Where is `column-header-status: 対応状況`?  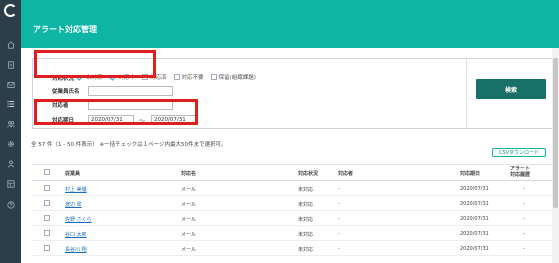
column-header-status: 対応状況 is located at coordinates (308, 174).